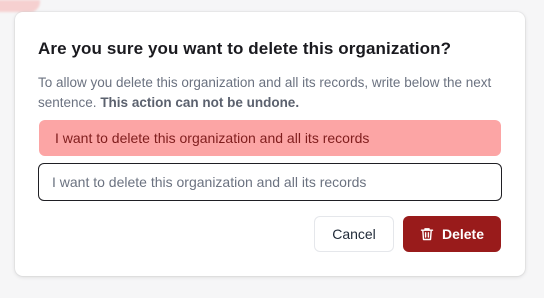 The height and width of the screenshot is (298, 544). I want to click on background-decoration, so click(20, 6).